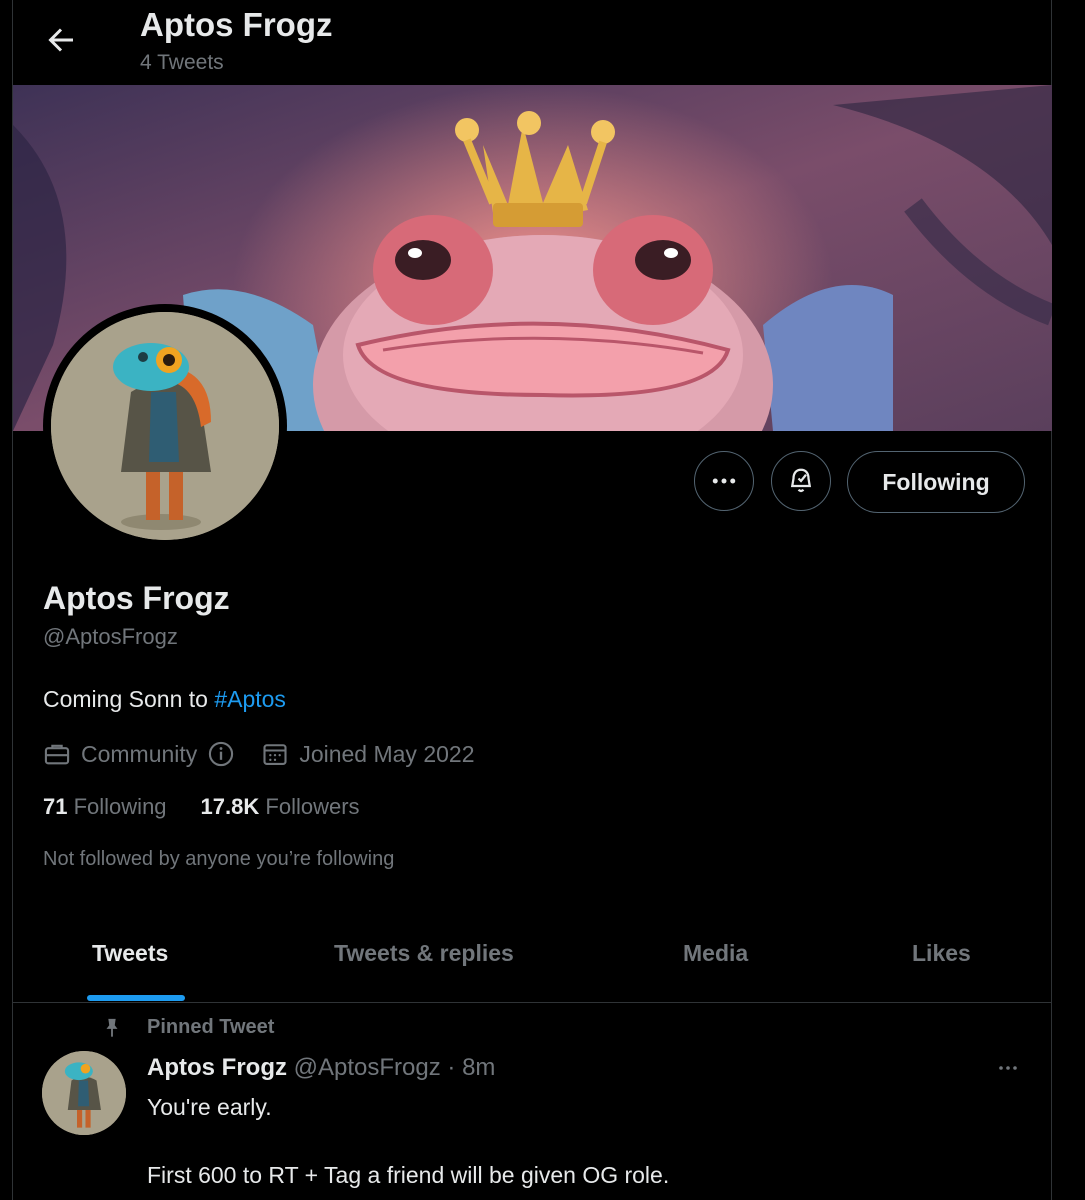  What do you see at coordinates (259, 754) in the screenshot?
I see `profile-meta: Community Joined May 2022` at bounding box center [259, 754].